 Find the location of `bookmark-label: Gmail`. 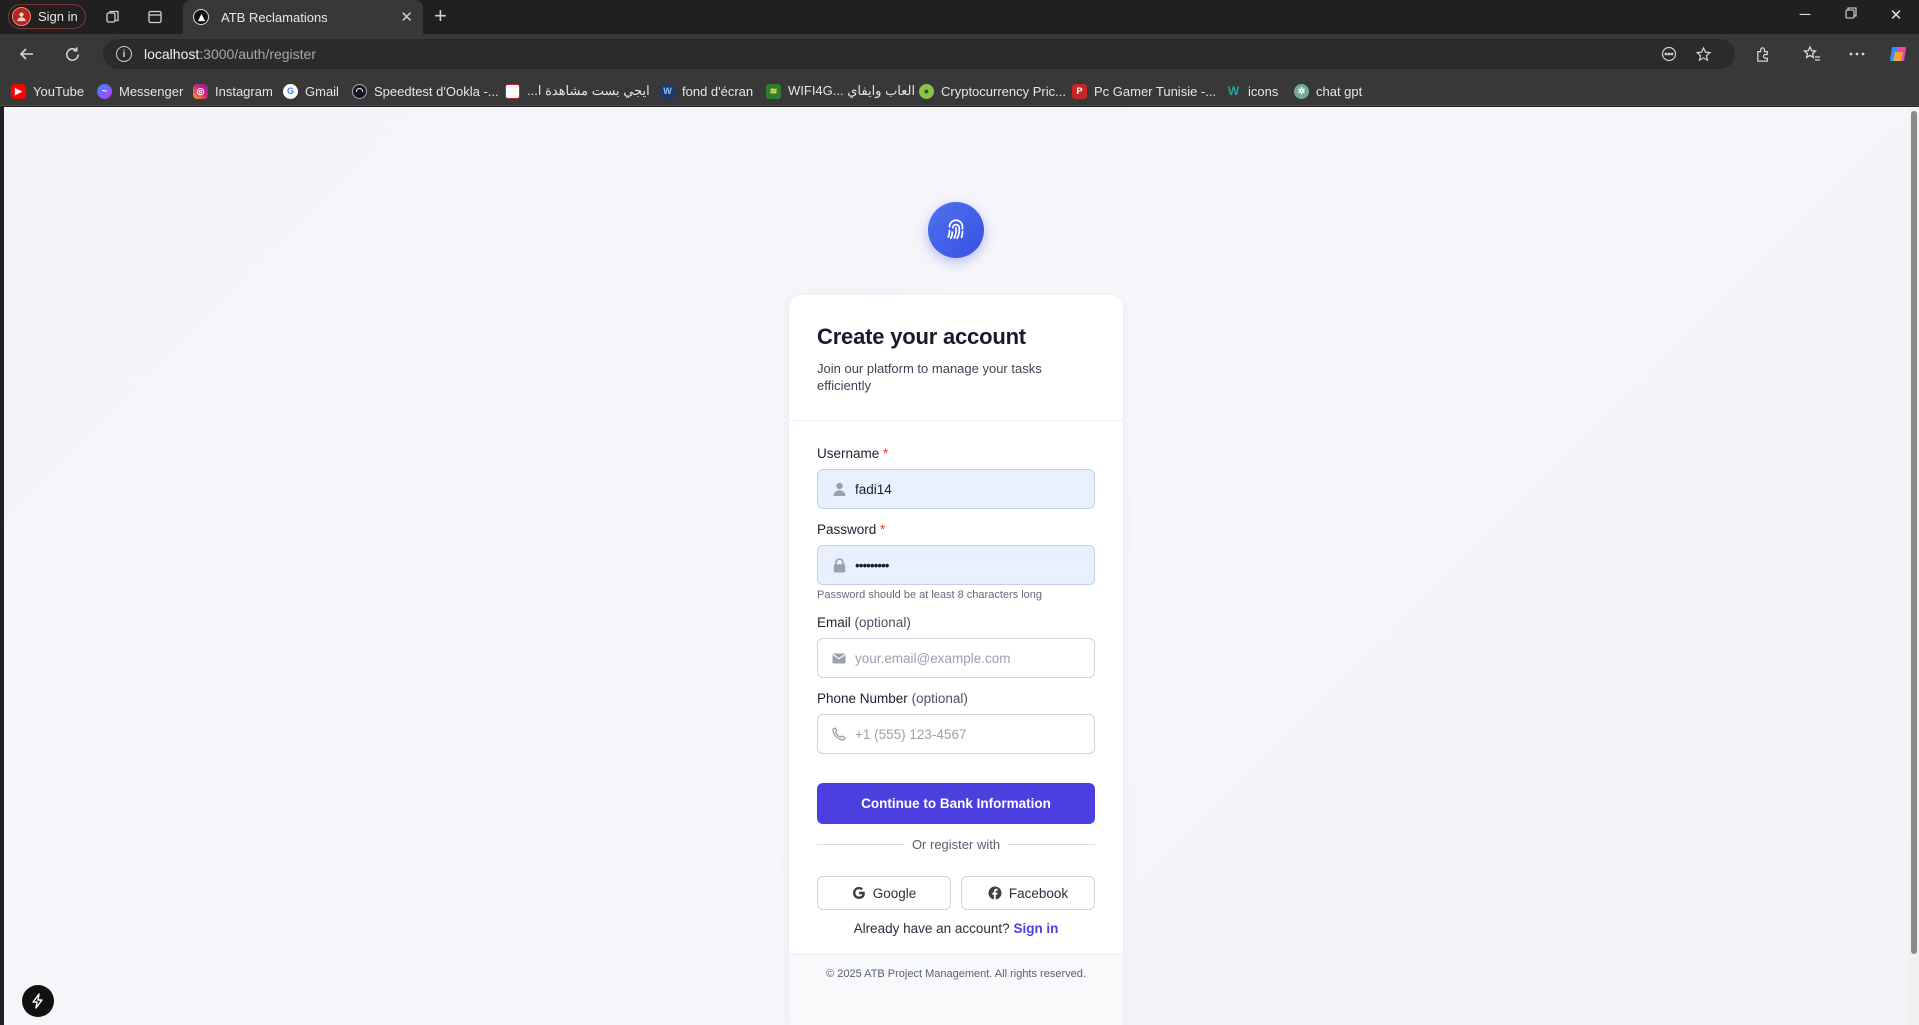

bookmark-label: Gmail is located at coordinates (322, 91).